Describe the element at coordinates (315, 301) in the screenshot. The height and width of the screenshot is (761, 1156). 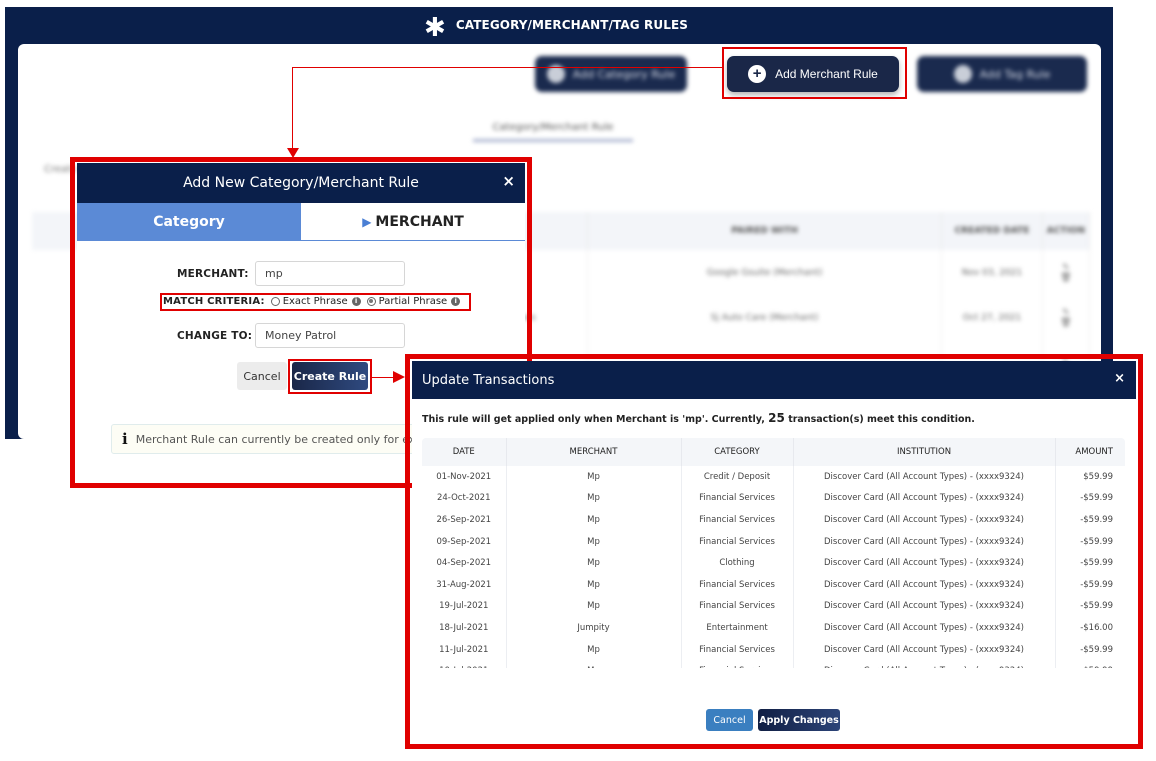
I see `radio-exact-phrase: Exact Phrase i` at that location.